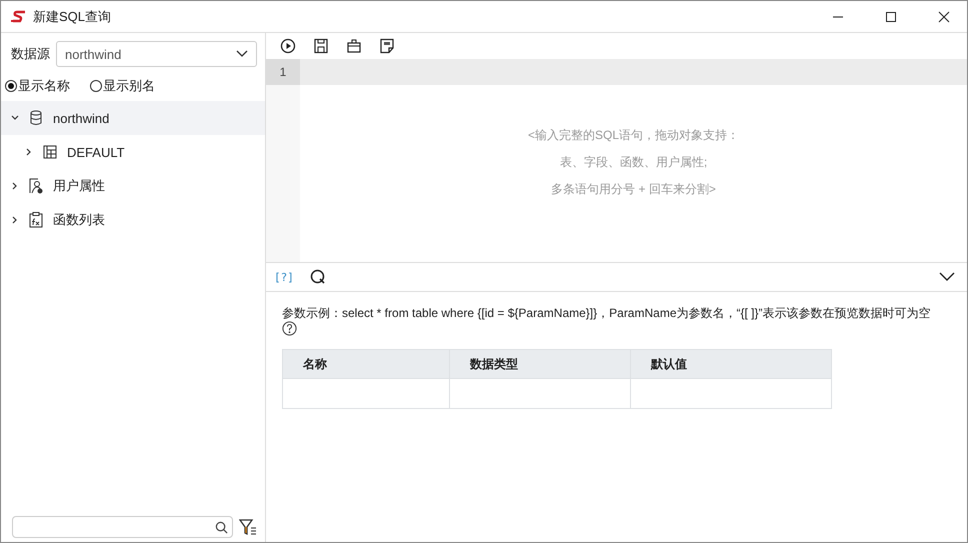 This screenshot has height=543, width=968. I want to click on collapse-chevron-icon, so click(947, 277).